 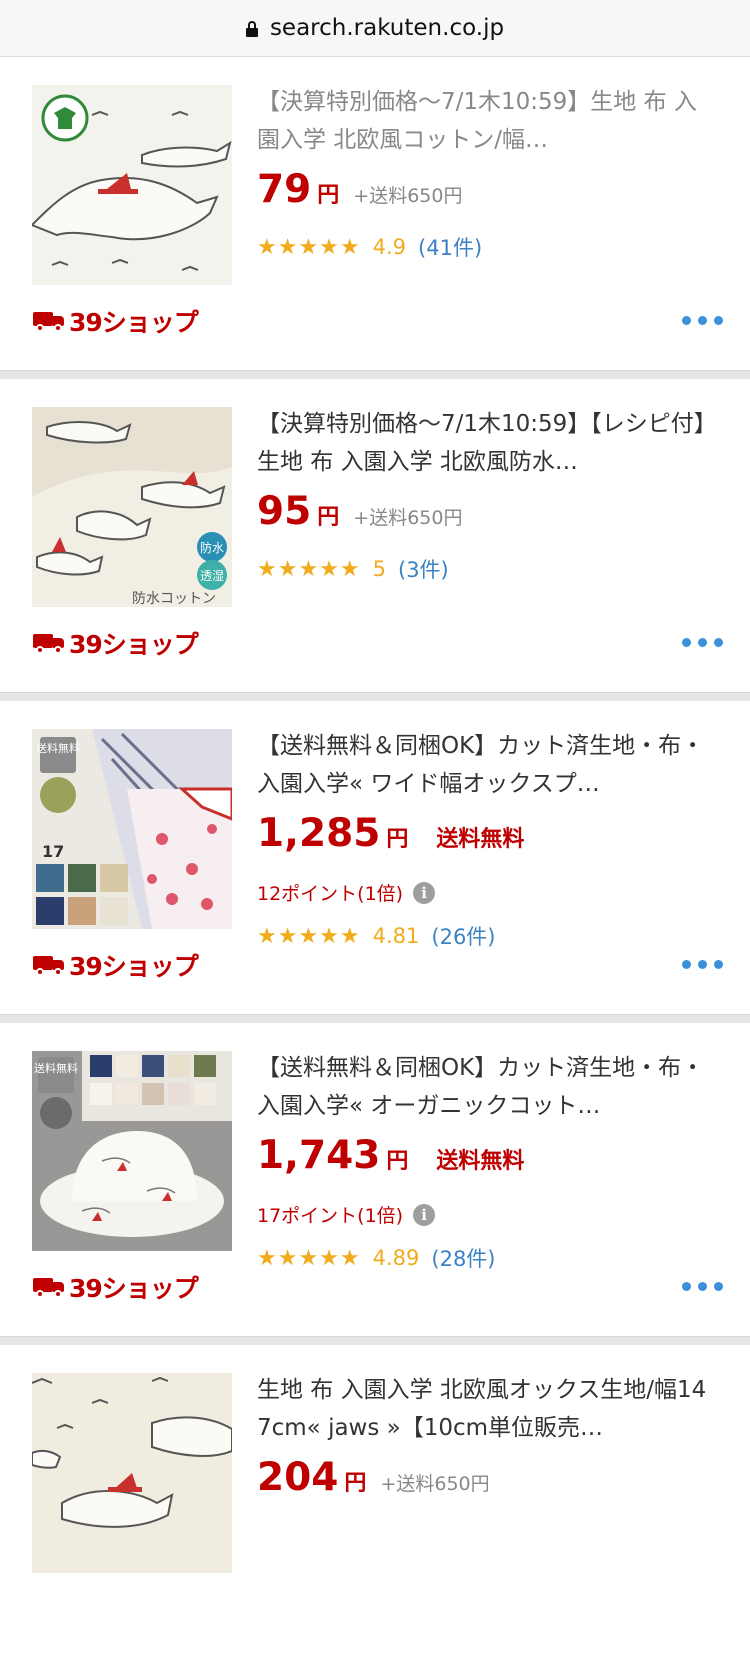 I want to click on url-text: search.rakuten.co.jp, so click(x=387, y=28).